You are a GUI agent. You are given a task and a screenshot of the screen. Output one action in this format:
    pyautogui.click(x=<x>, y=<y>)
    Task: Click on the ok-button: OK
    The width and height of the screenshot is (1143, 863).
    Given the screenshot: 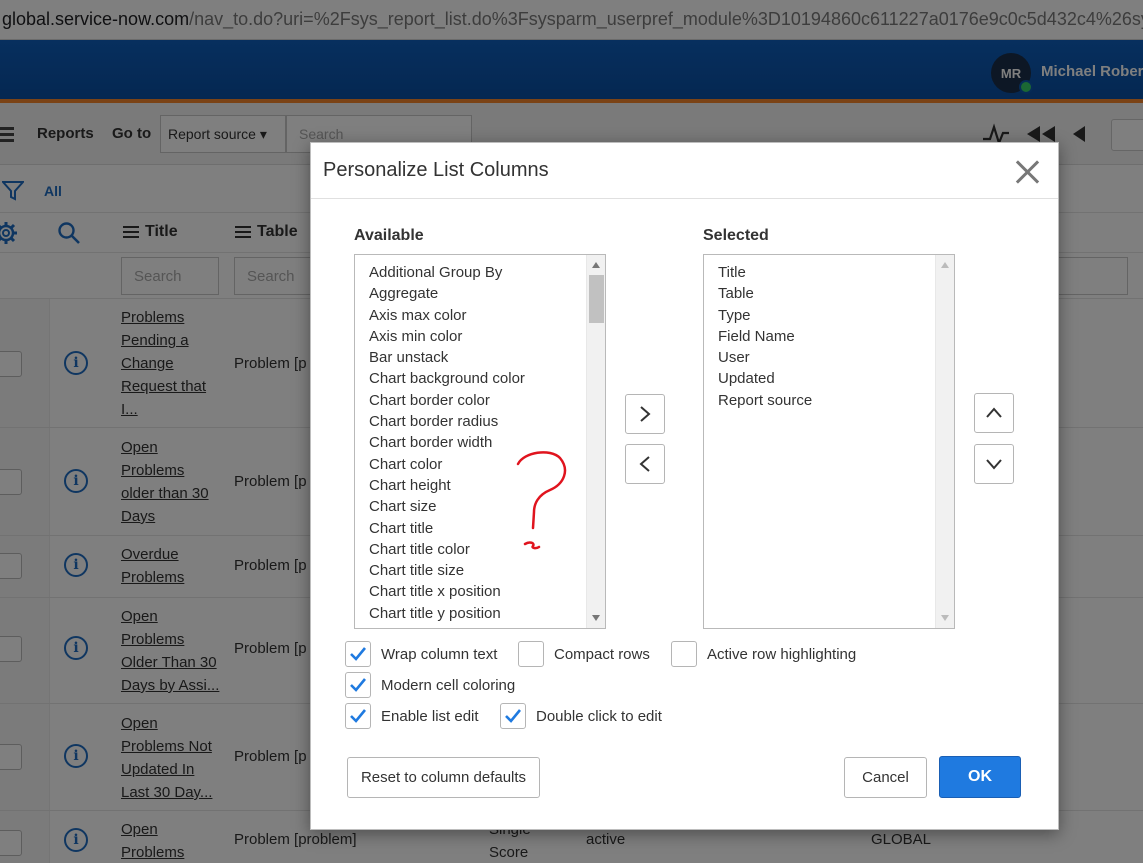 What is the action you would take?
    pyautogui.click(x=980, y=777)
    